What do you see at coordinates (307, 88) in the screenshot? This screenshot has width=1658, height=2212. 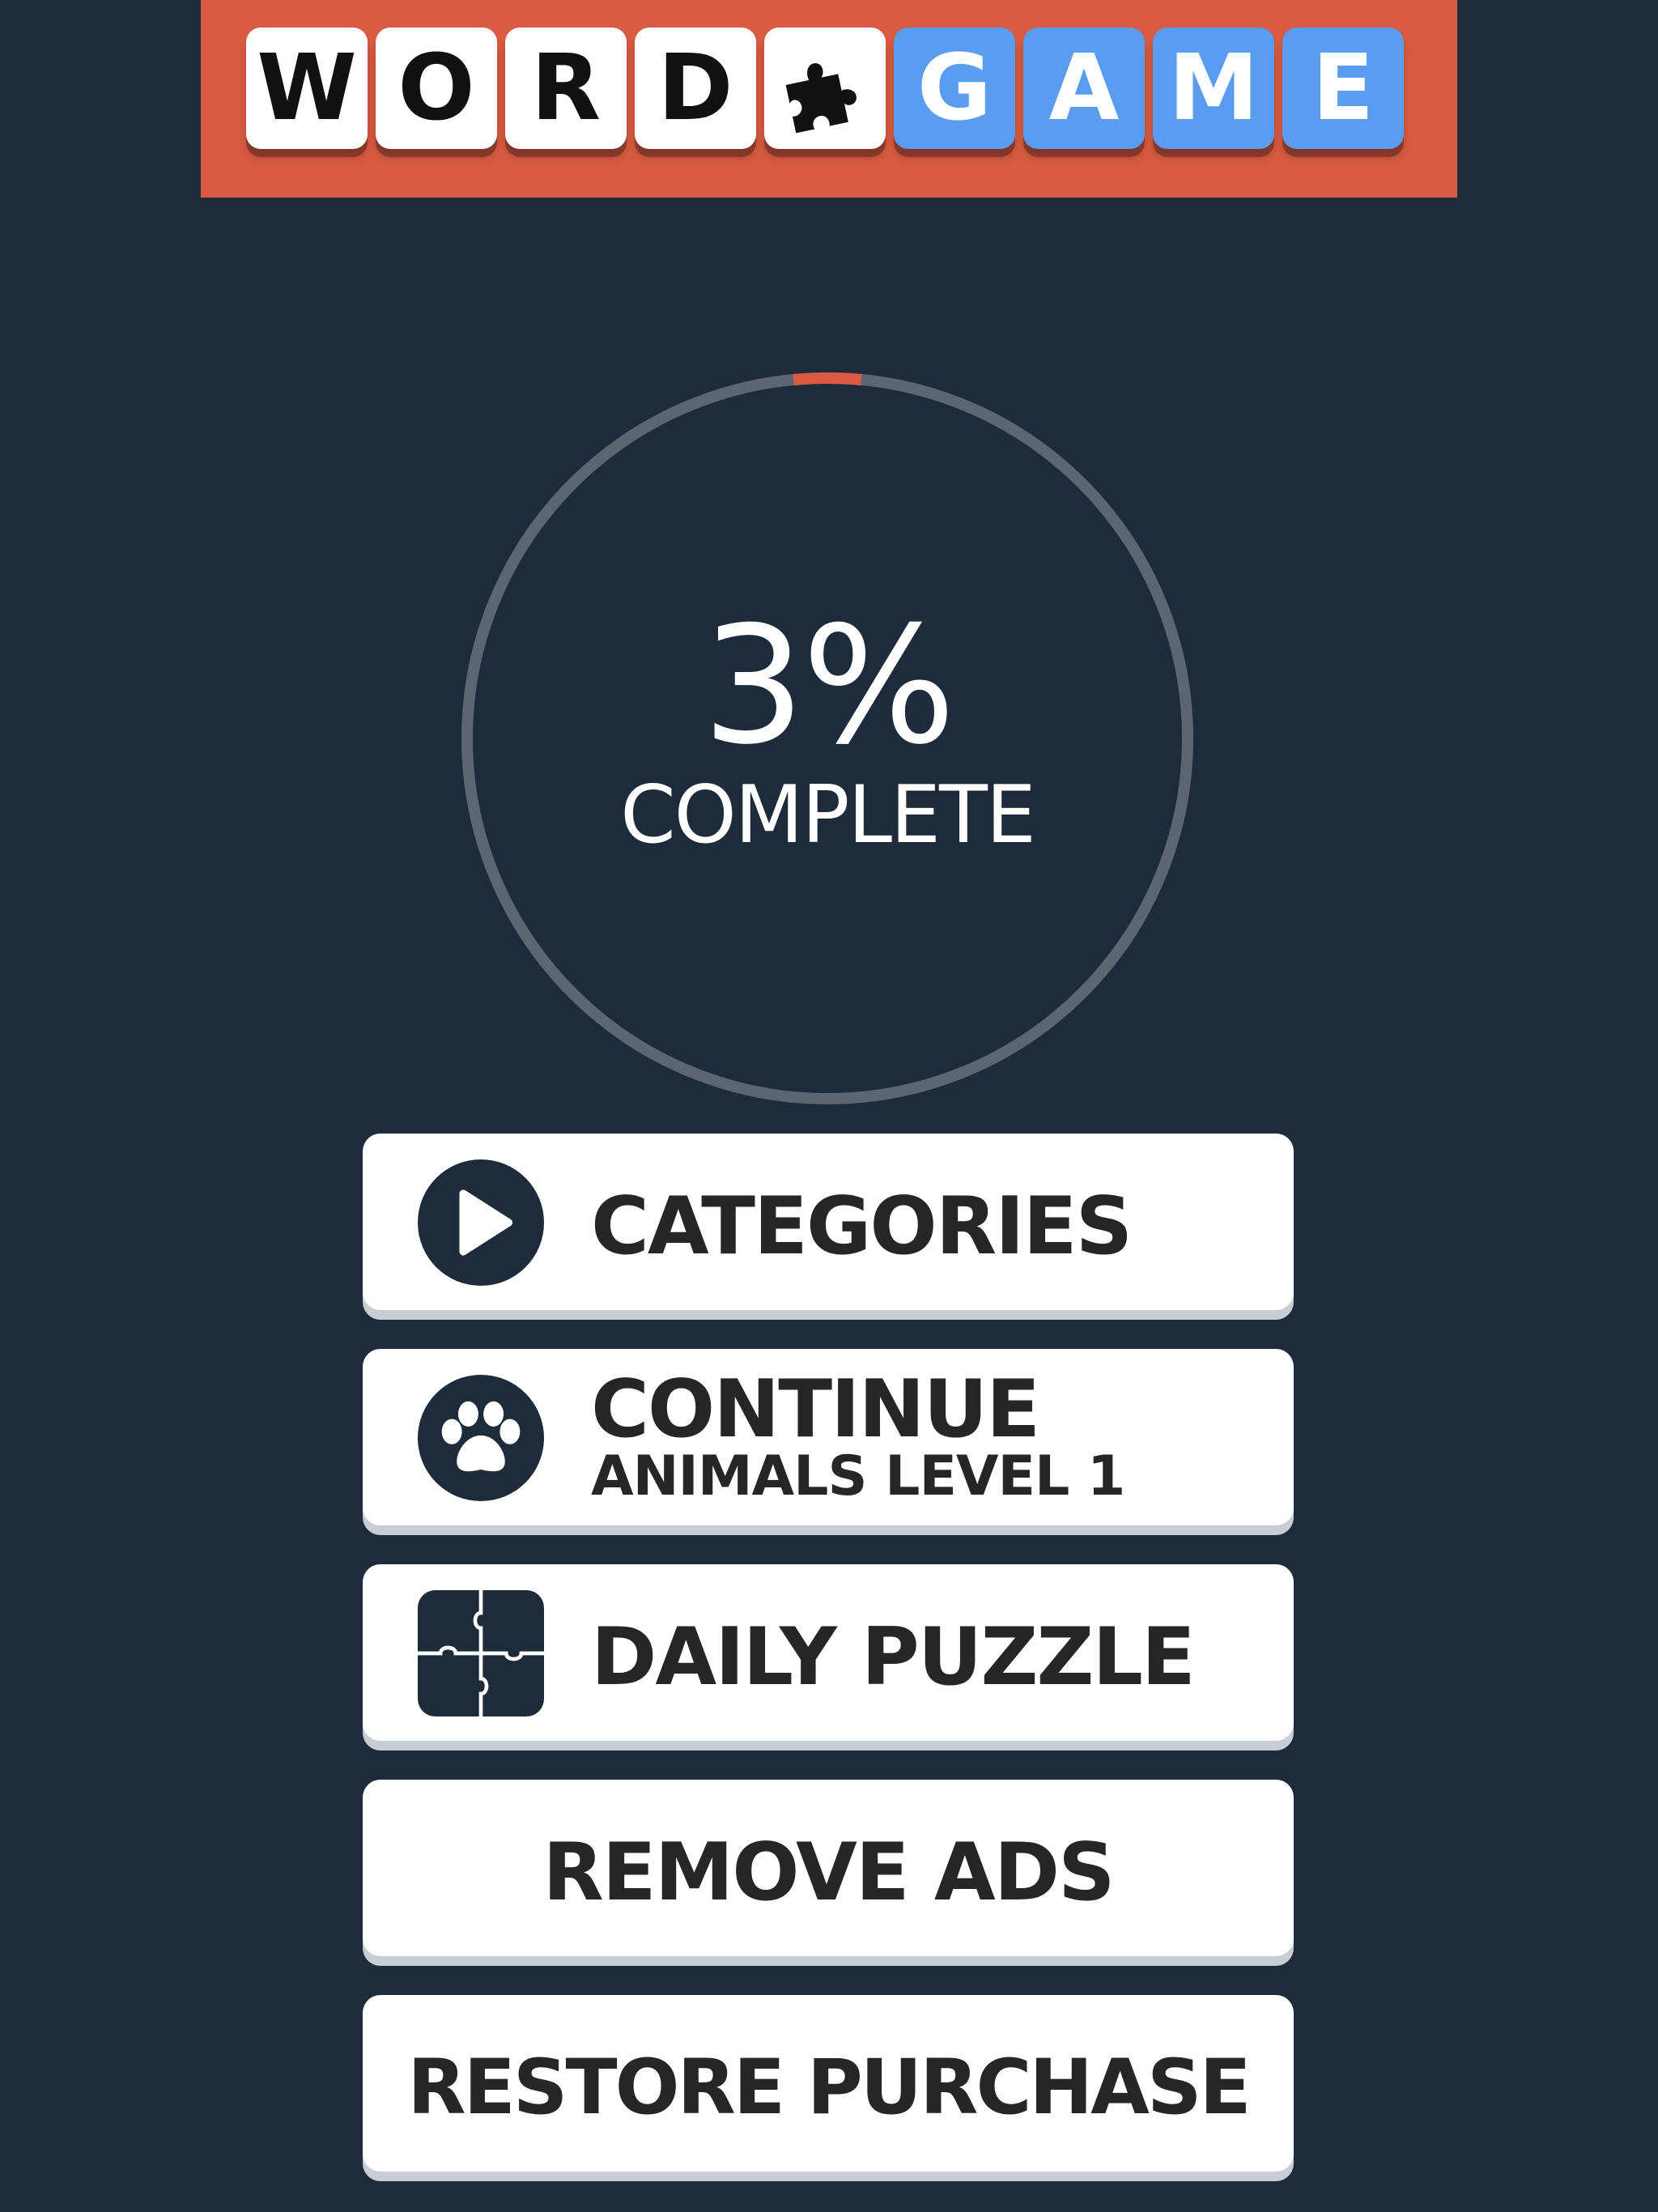 I see `logo-tile-w: W` at bounding box center [307, 88].